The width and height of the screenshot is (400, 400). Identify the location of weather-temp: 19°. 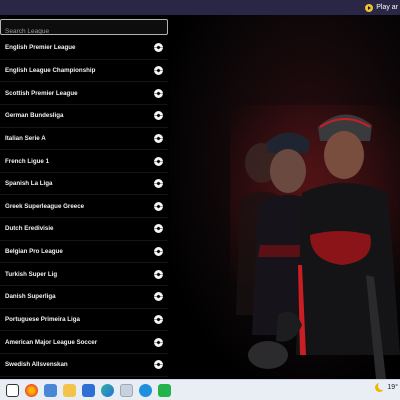
(392, 387).